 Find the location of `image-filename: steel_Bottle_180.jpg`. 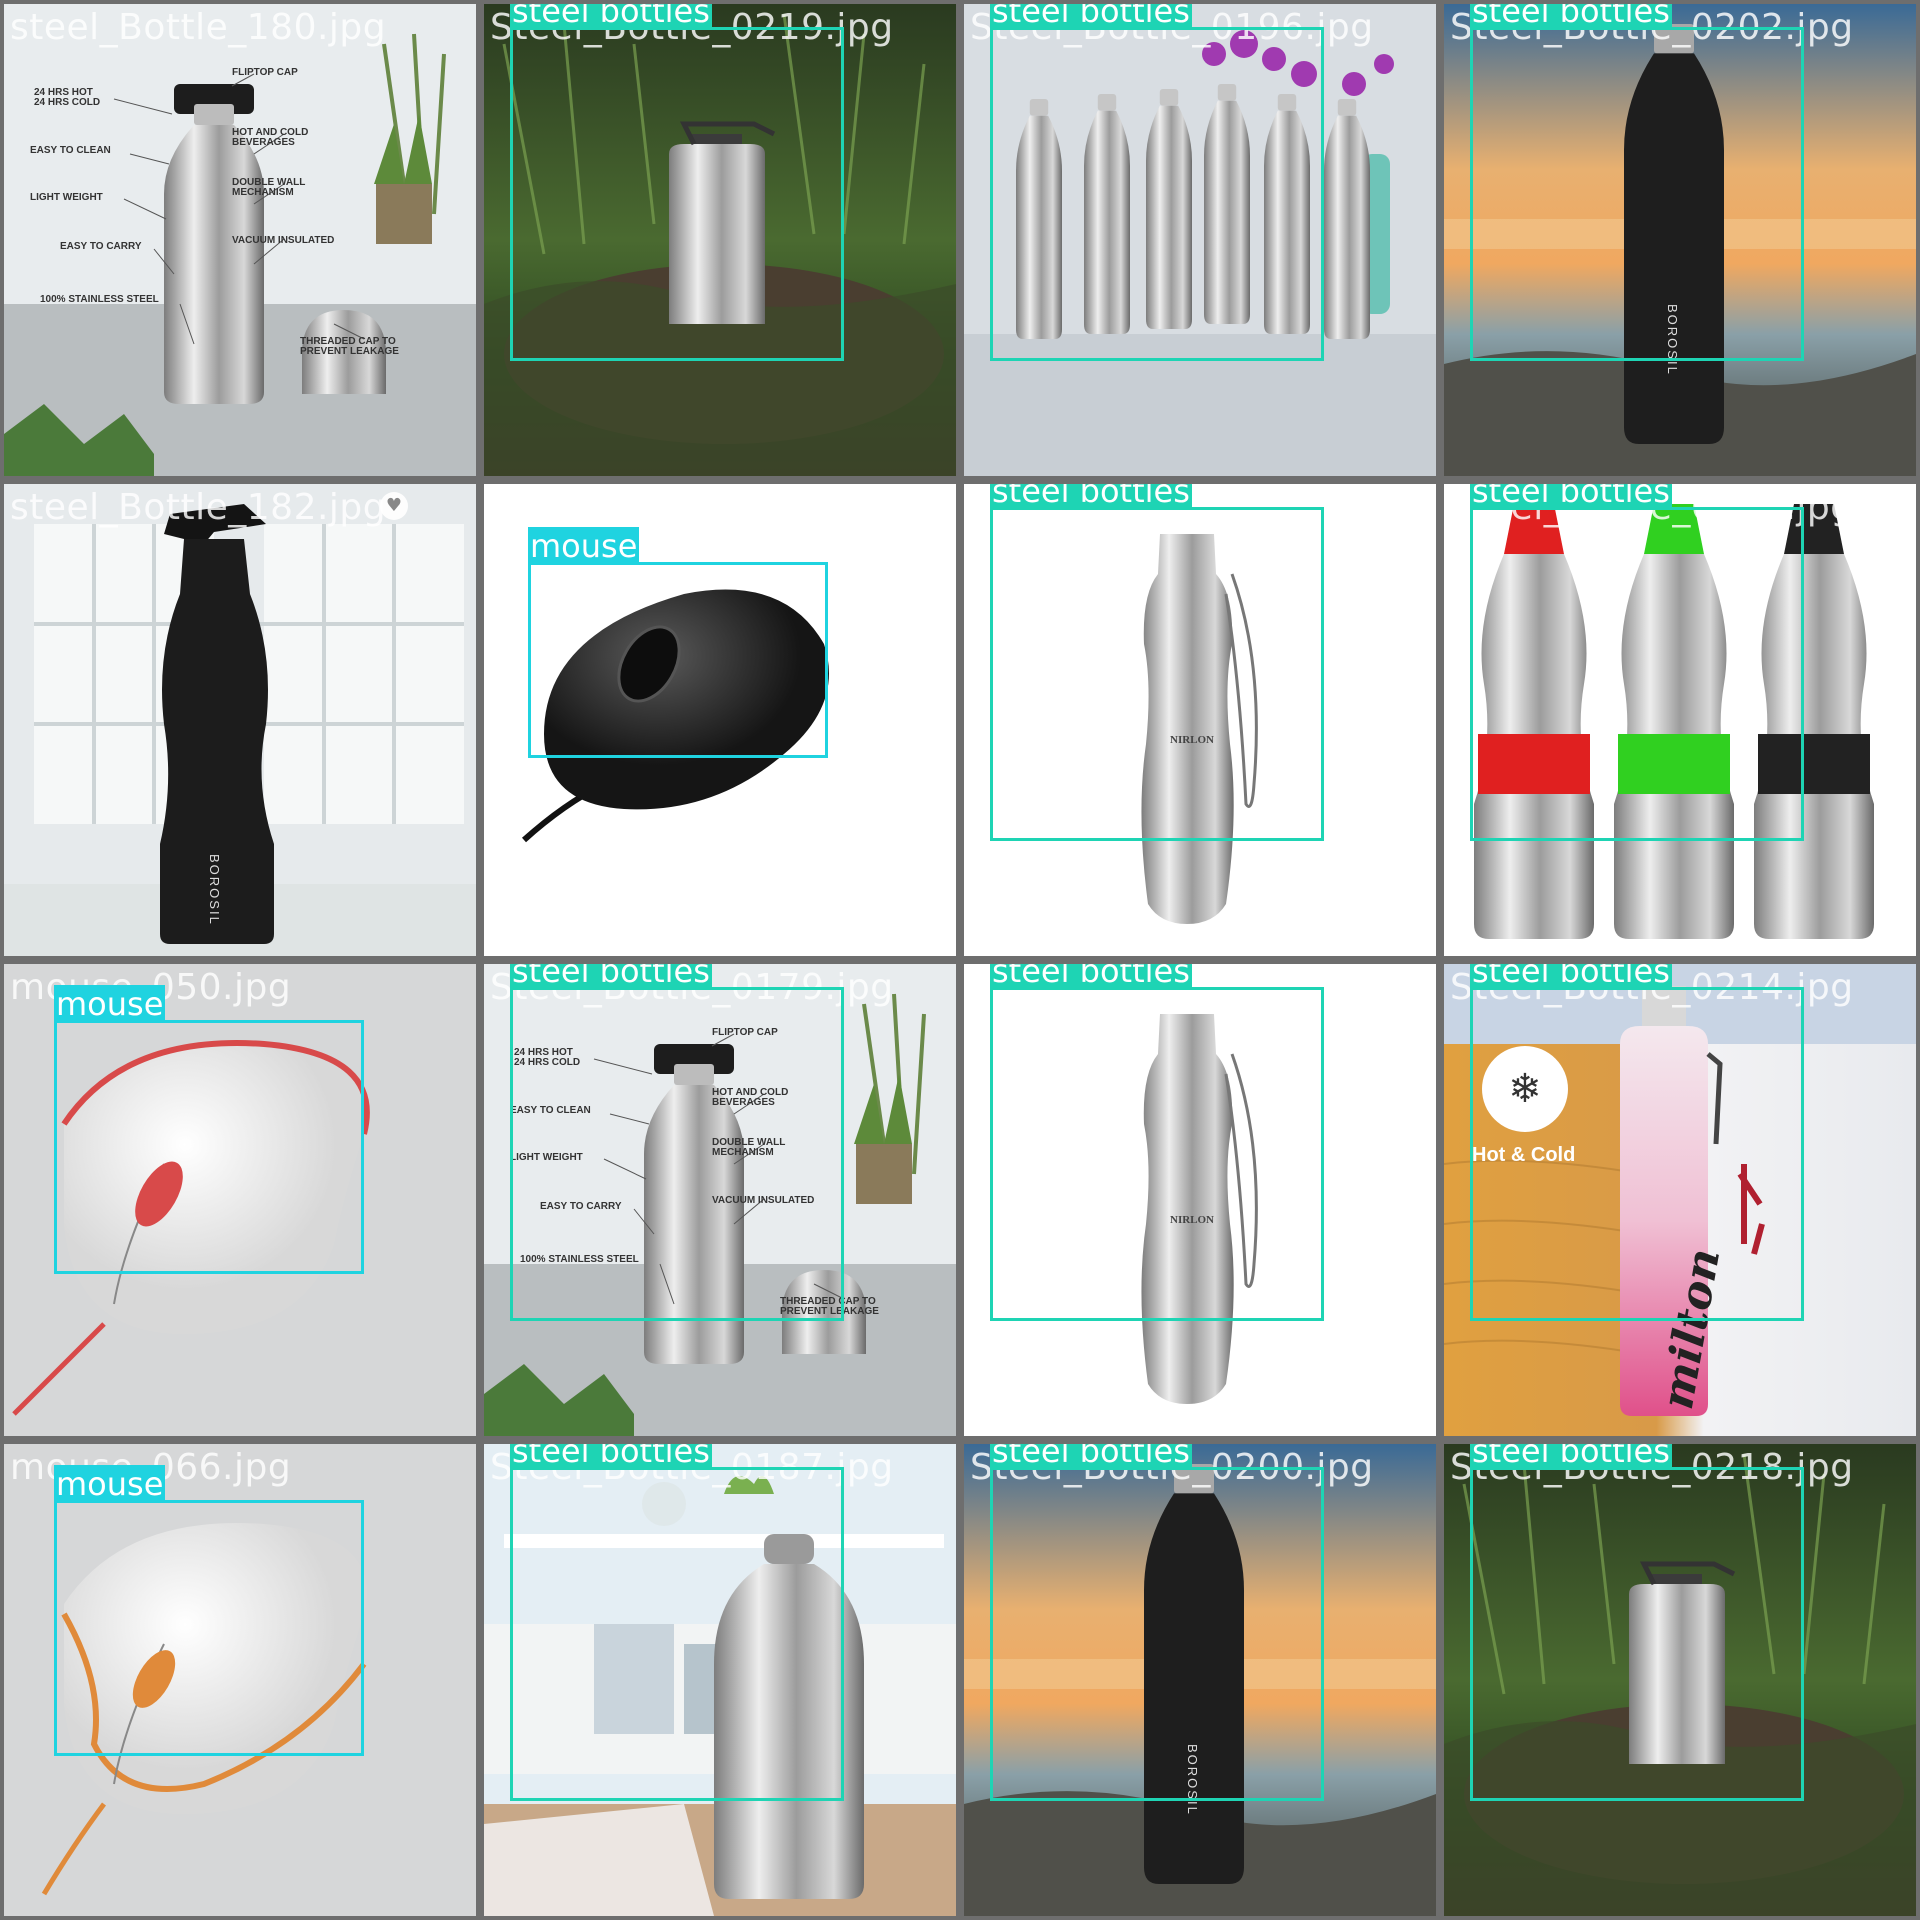

image-filename: steel_Bottle_180.jpg is located at coordinates (198, 27).